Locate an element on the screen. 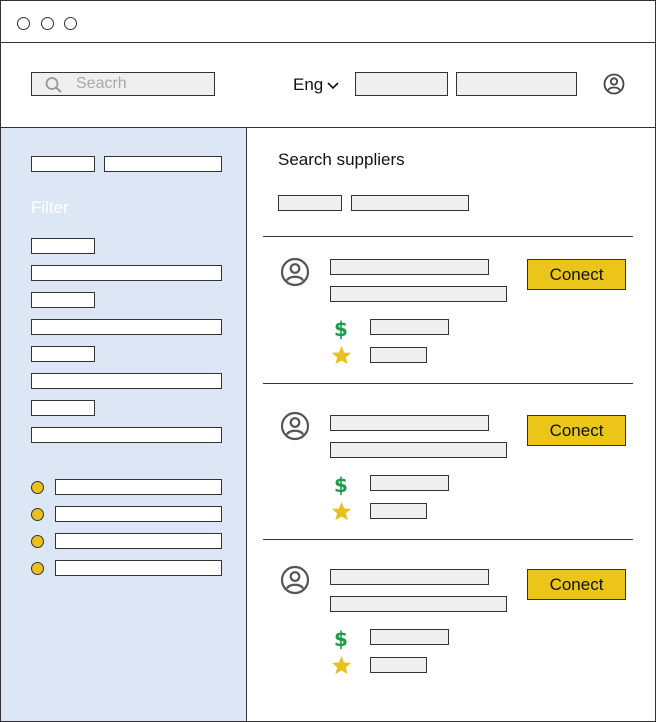 The height and width of the screenshot is (722, 656). language-label: Eng is located at coordinates (308, 84).